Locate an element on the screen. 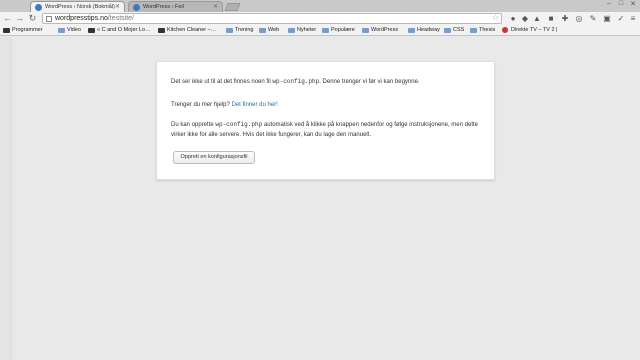 This screenshot has width=640, height=360. tab-wordpress-error: WordPress › Feil ✕ is located at coordinates (175, 6).